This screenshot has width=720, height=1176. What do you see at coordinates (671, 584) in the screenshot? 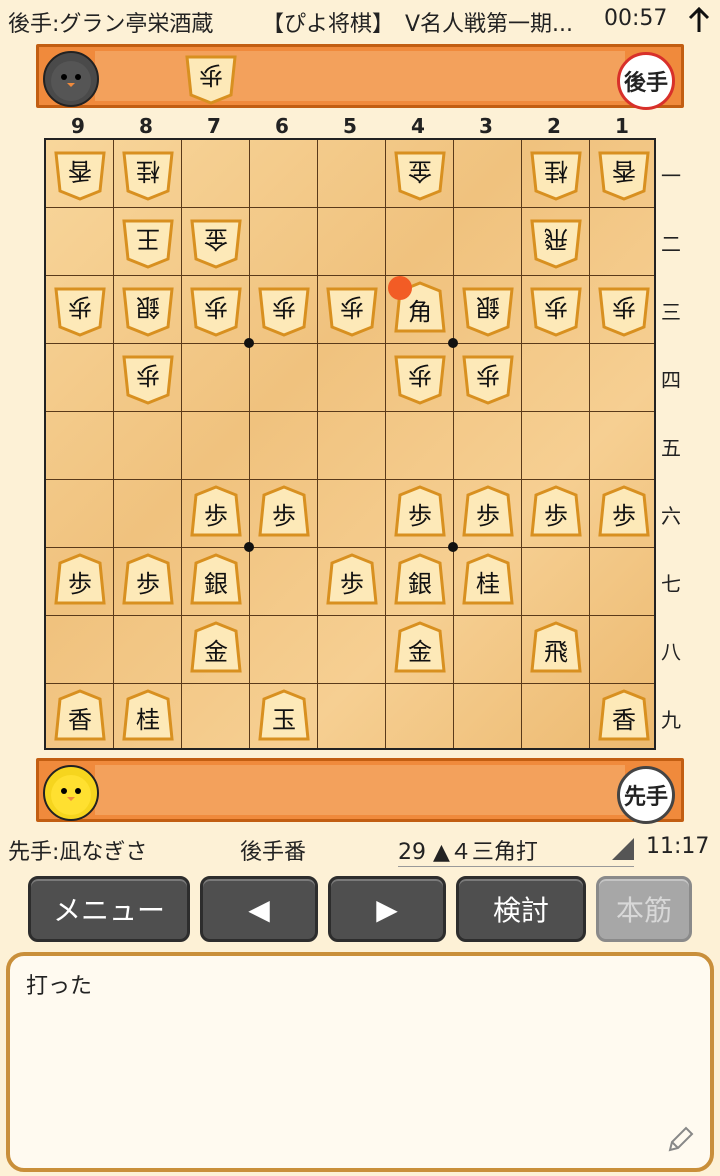
I see `row-label: 七` at bounding box center [671, 584].